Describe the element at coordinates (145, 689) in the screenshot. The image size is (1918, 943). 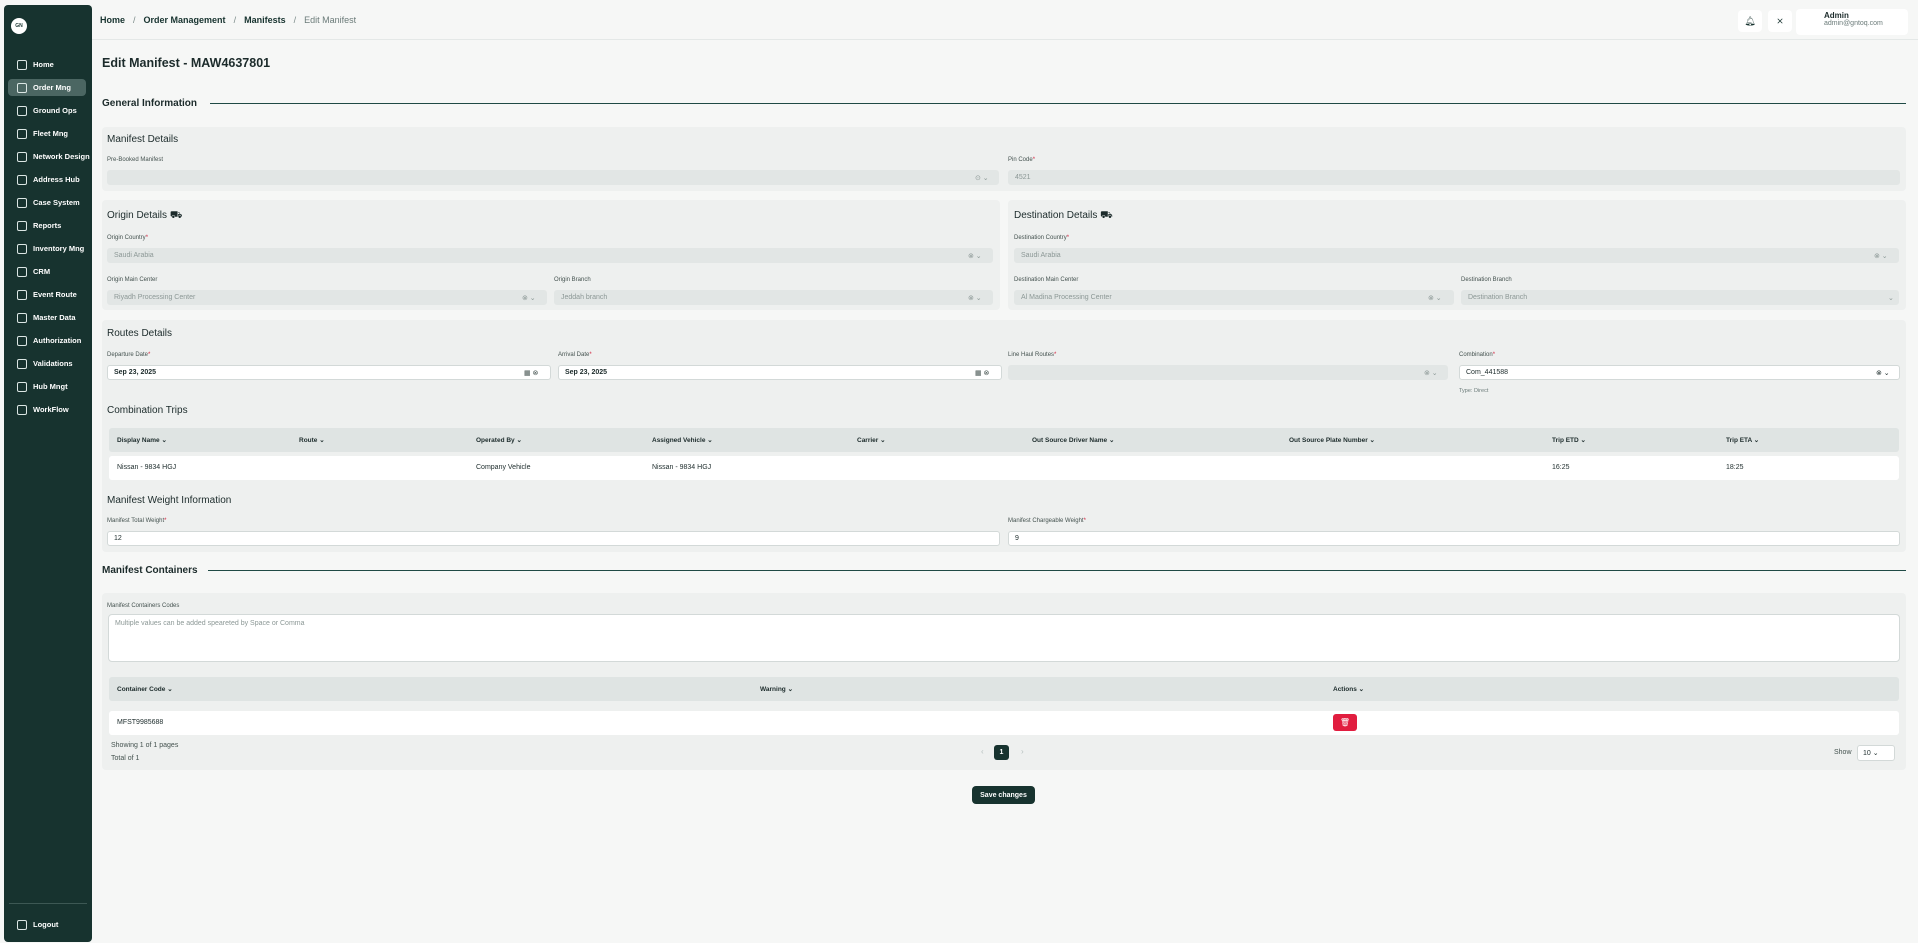
I see `col-container-code: Container Code ⌄` at that location.